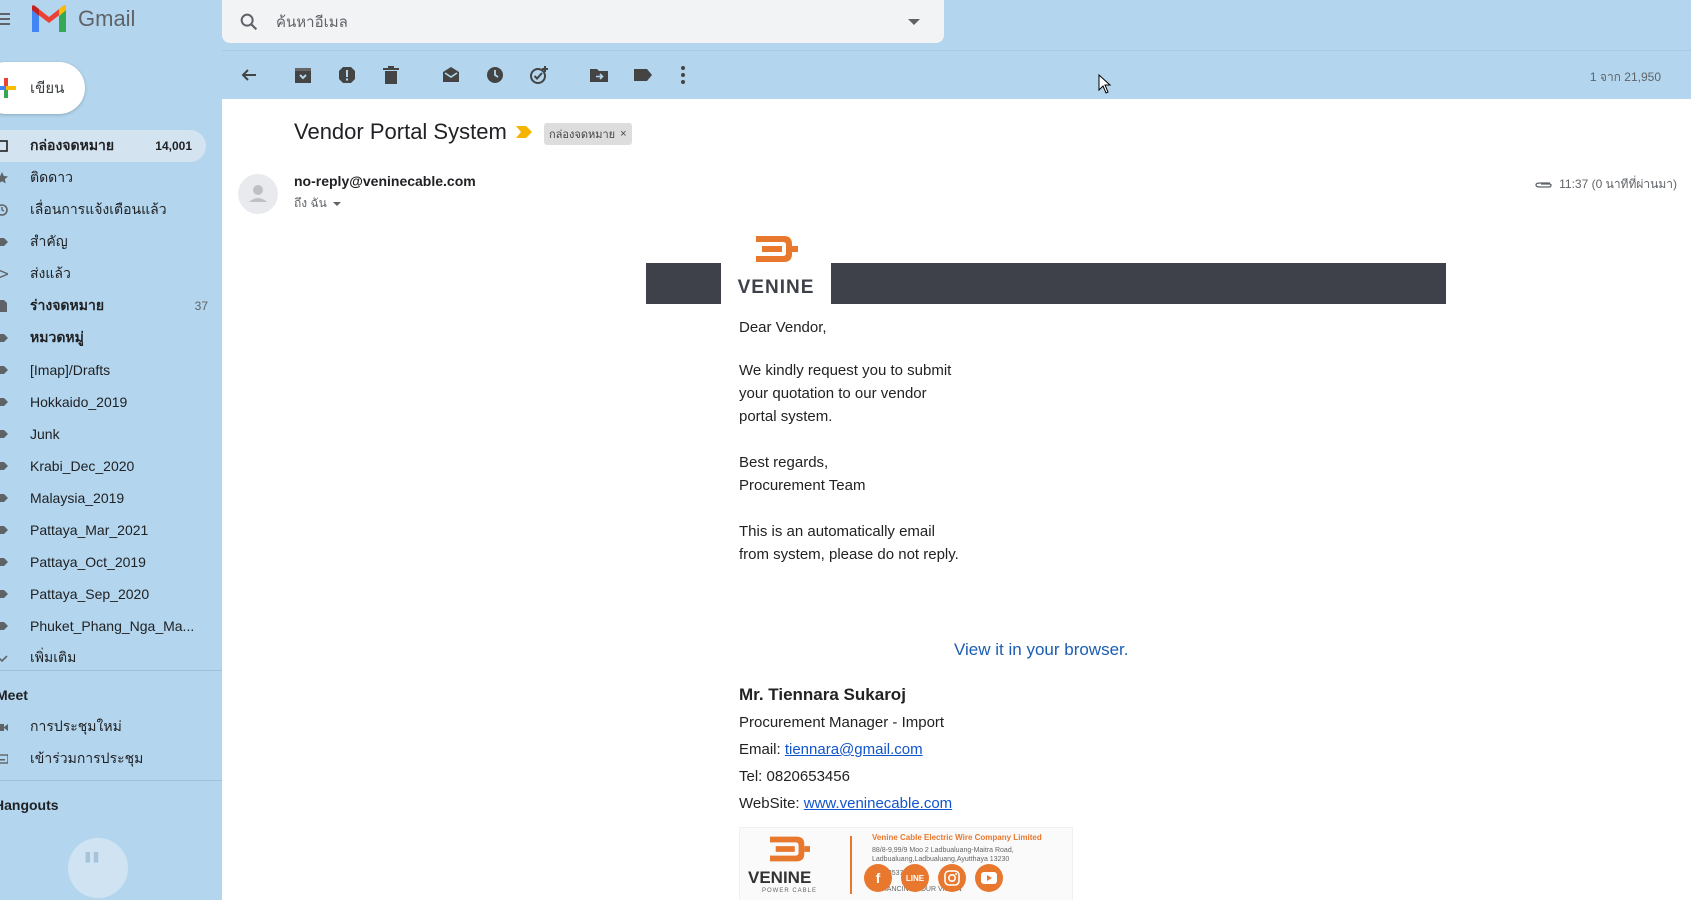 This screenshot has height=900, width=1691. What do you see at coordinates (111, 434) in the screenshot?
I see `sidebar-item-junk: Junk` at bounding box center [111, 434].